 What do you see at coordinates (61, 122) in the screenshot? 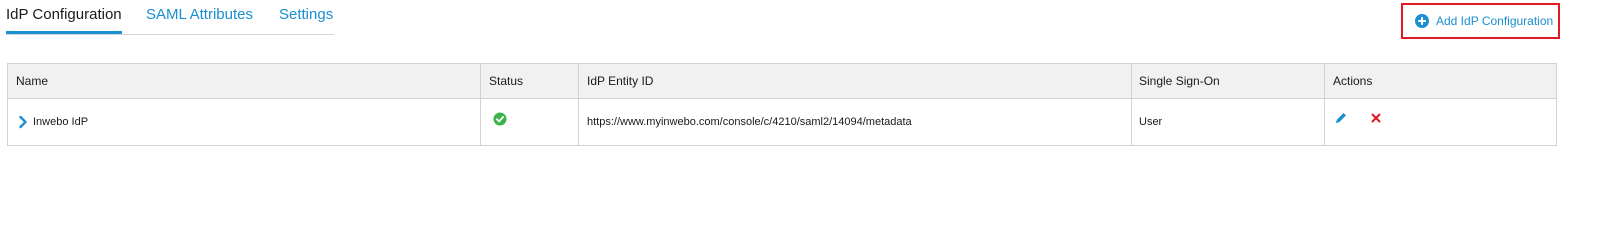
I see `row-name: Inwebo IdP` at bounding box center [61, 122].